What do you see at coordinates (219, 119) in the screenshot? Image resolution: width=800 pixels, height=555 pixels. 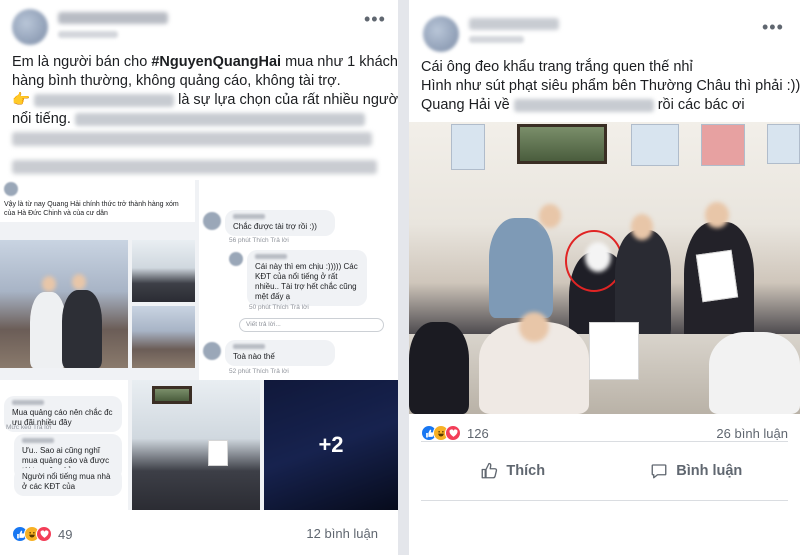 I see `blurred-text` at bounding box center [219, 119].